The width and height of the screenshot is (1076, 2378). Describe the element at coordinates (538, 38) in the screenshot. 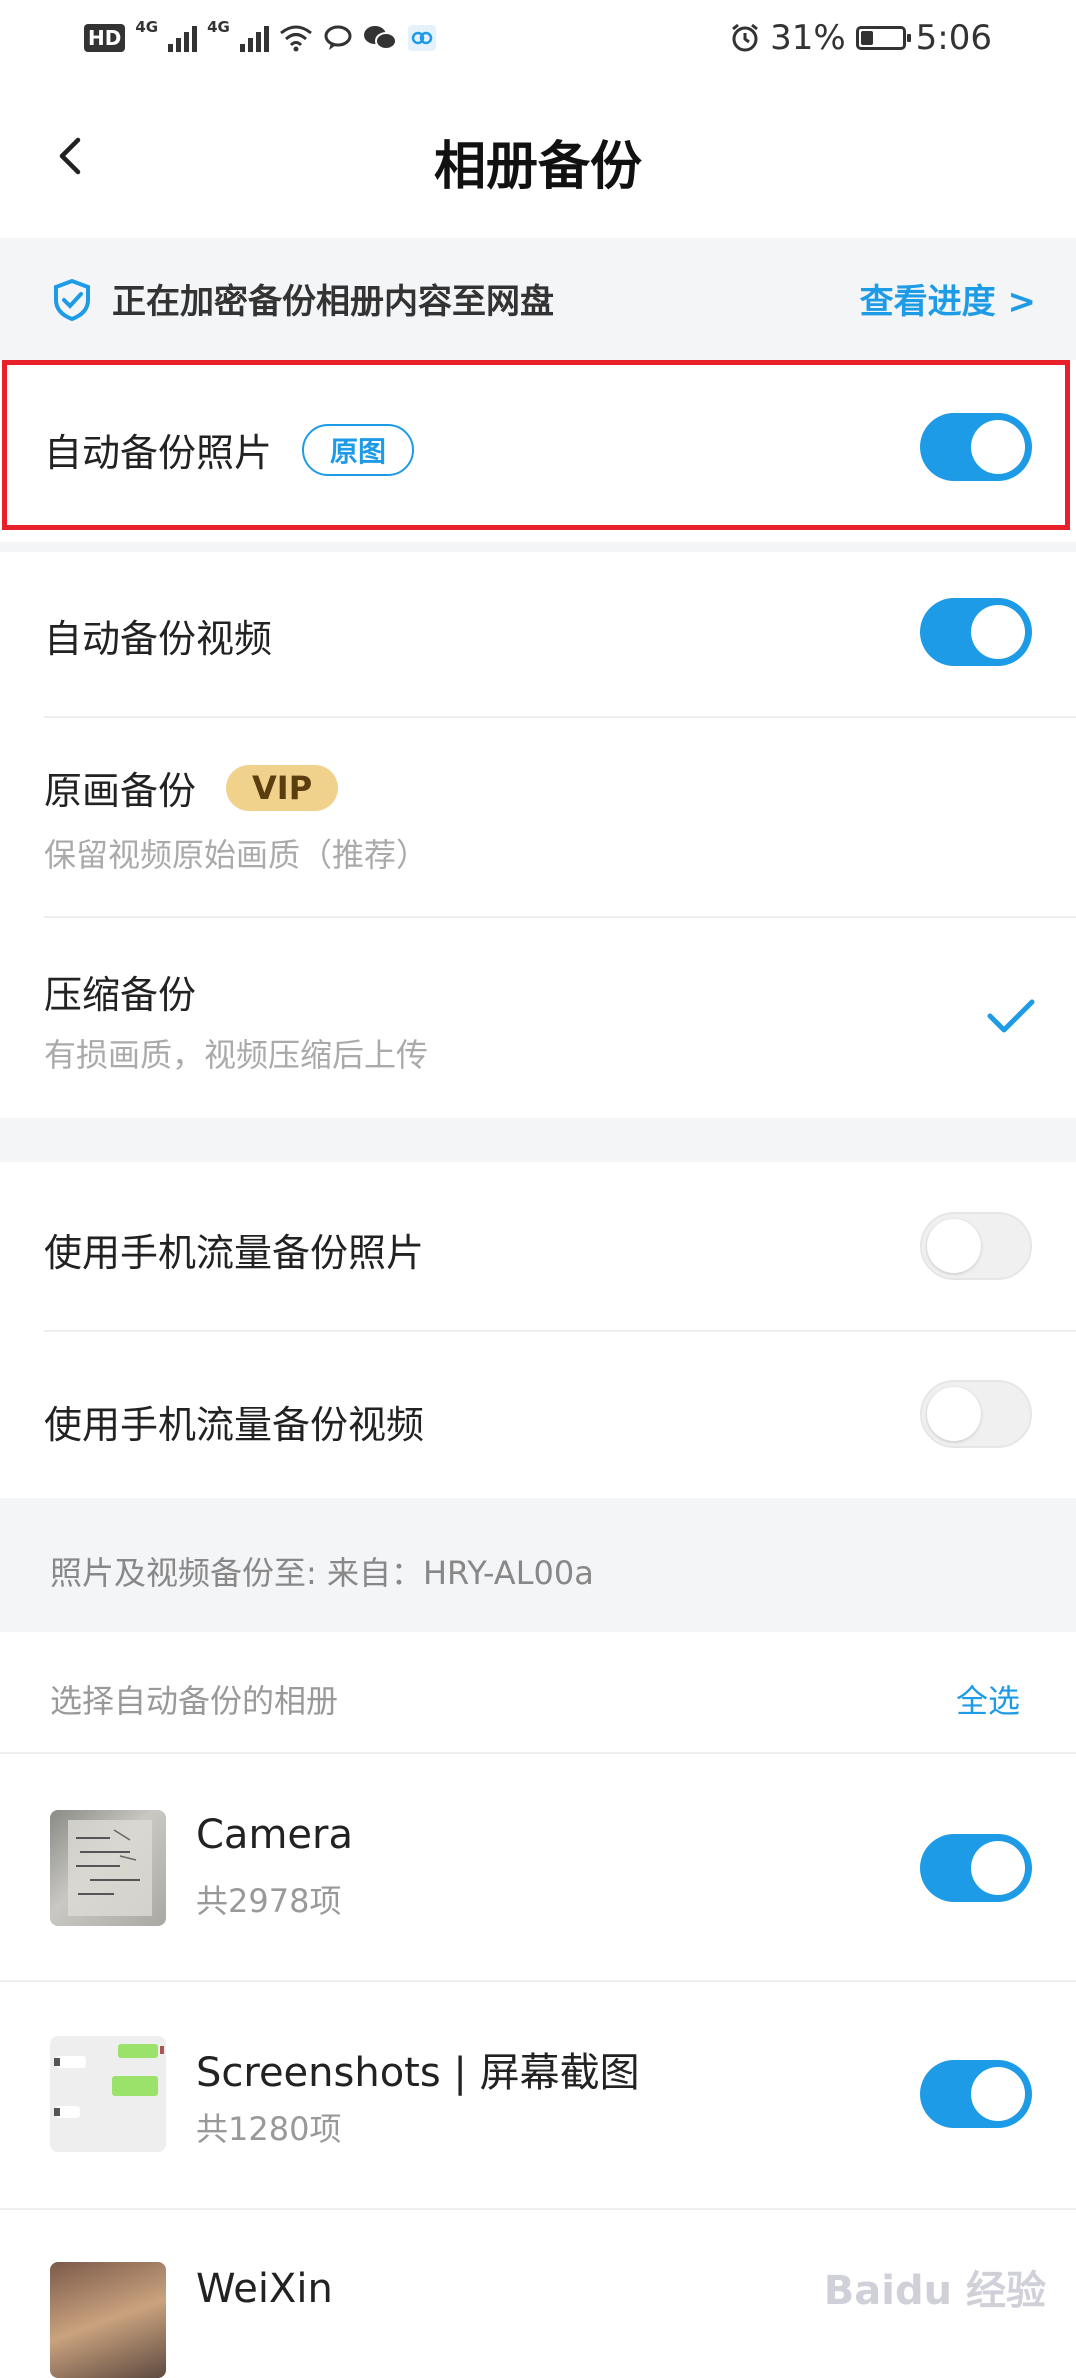

I see `status-bar: HD 4G 4G 31% 5:06` at that location.